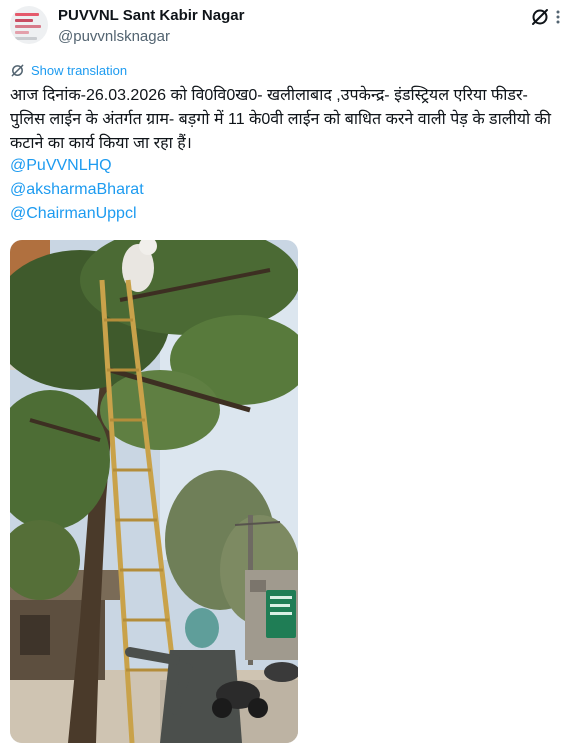  What do you see at coordinates (79, 70) in the screenshot?
I see `show-translation-label: Show translation` at bounding box center [79, 70].